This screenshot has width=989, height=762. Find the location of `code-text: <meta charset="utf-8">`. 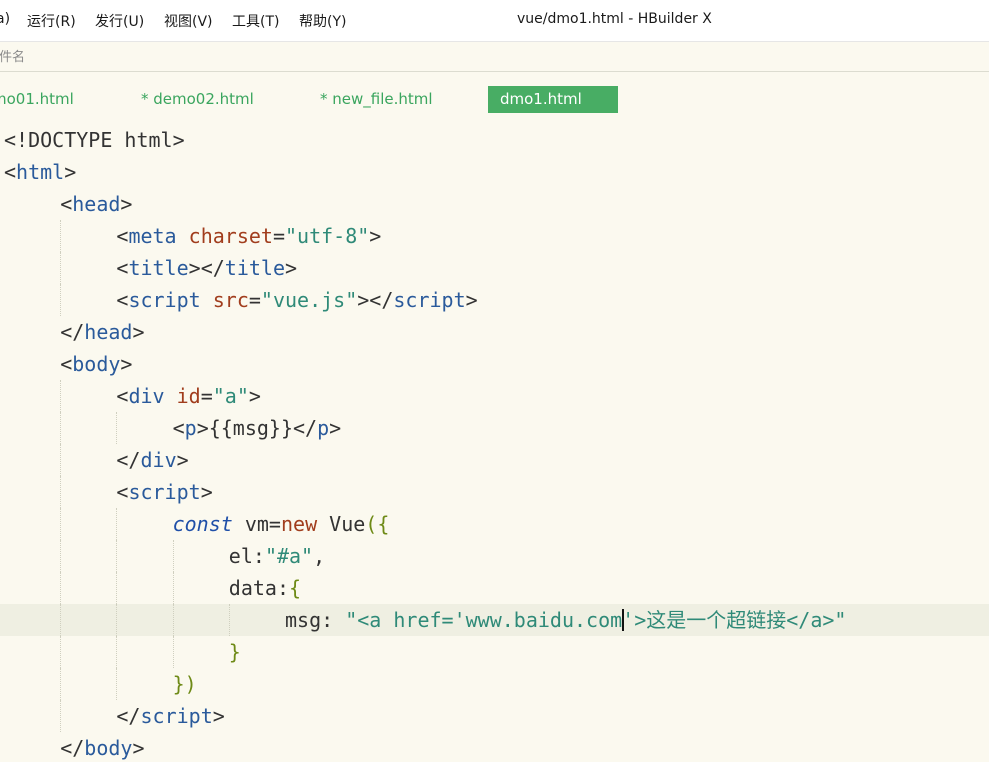

code-text: <meta charset="utf-8"> is located at coordinates (248, 236).